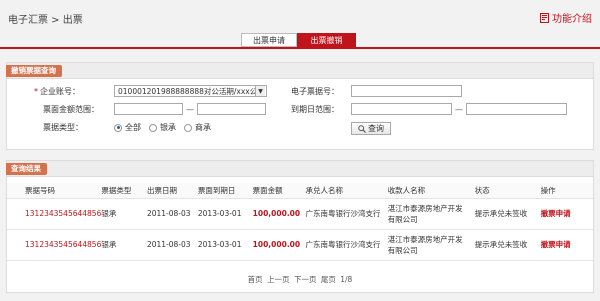 The height and width of the screenshot is (301, 600). Describe the element at coordinates (124, 191) in the screenshot. I see `col-type: 票据类型` at that location.